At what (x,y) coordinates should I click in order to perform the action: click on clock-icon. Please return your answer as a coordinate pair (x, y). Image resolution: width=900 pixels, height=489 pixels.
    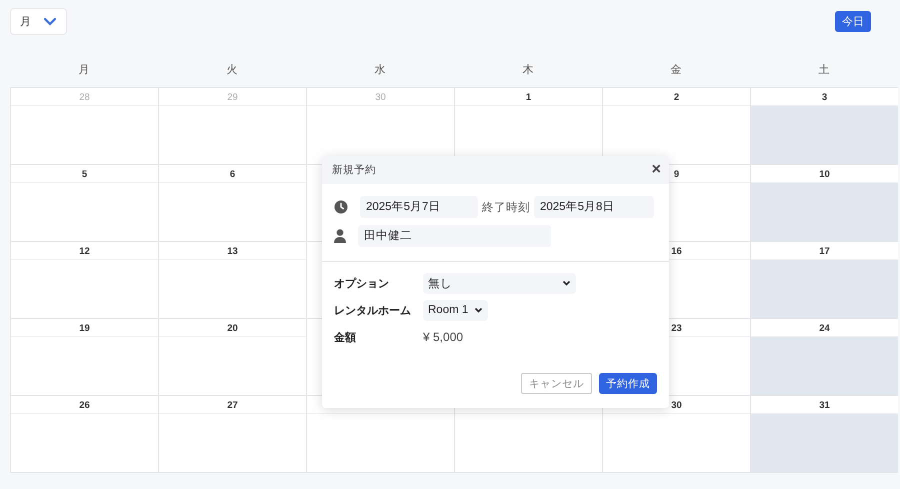
    Looking at the image, I should click on (341, 207).